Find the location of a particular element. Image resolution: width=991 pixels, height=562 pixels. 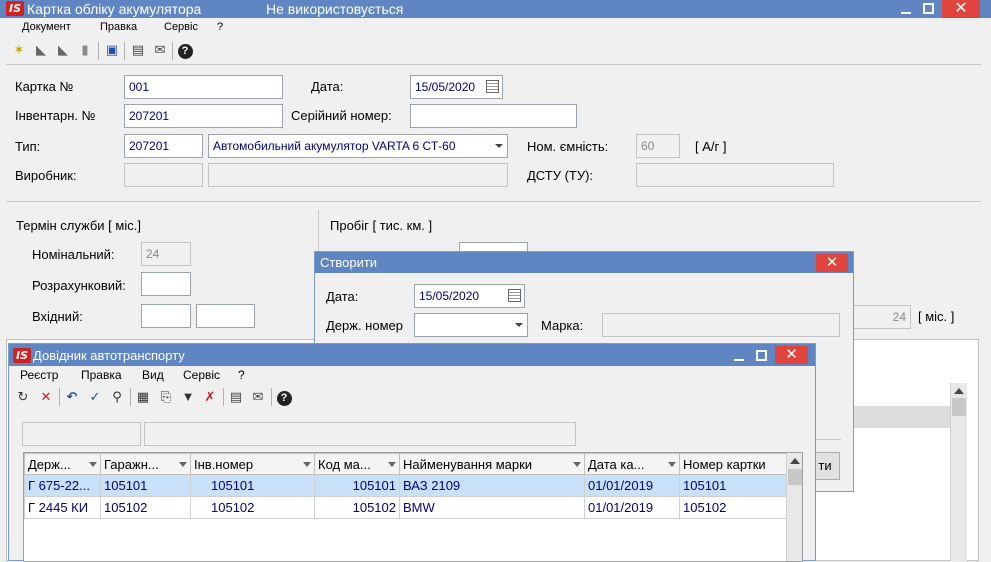

save-icon: ▣ is located at coordinates (112, 50).